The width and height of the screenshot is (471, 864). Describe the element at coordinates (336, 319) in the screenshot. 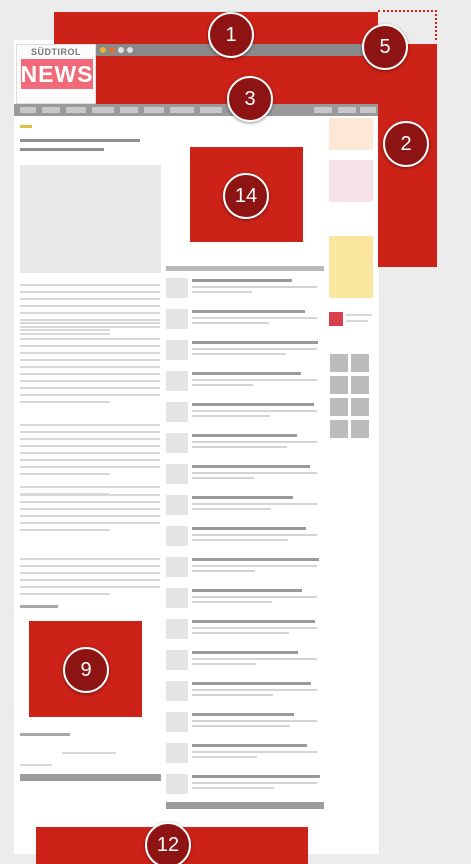

I see `sidebar-logo-icon` at that location.